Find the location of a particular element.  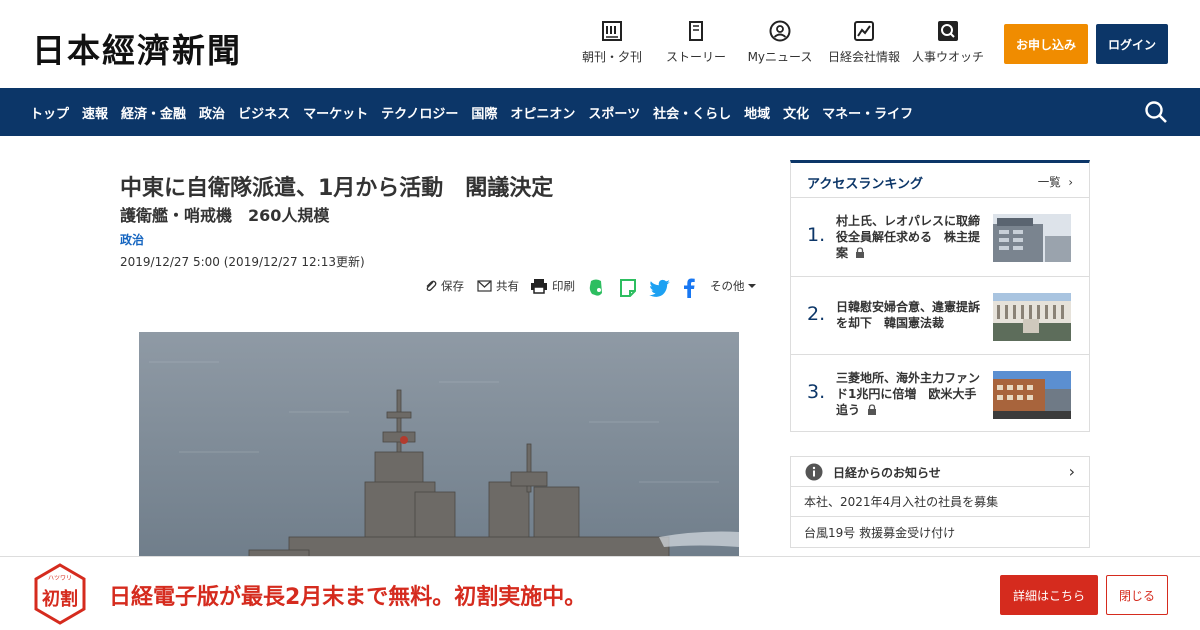

mail-icon is located at coordinates (484, 286).